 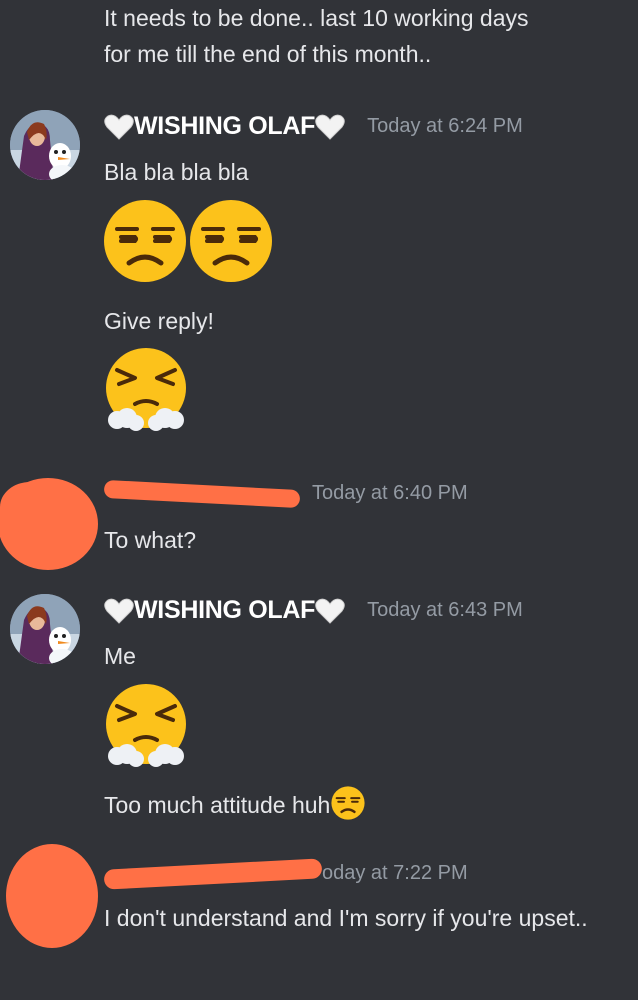 What do you see at coordinates (150, 540) in the screenshot?
I see `message-text: To what?` at bounding box center [150, 540].